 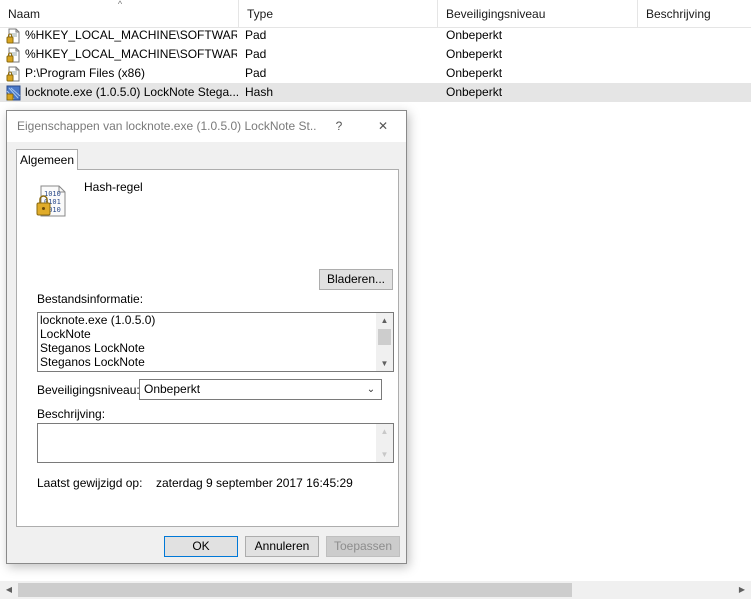 I want to click on last-modified-value: zaterdag 9 september 2017 16:45:29, so click(x=254, y=483).